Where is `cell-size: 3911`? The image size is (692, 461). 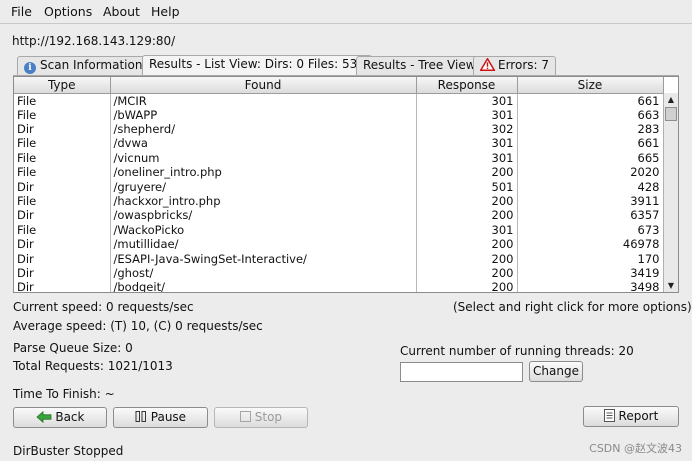 cell-size: 3911 is located at coordinates (590, 201).